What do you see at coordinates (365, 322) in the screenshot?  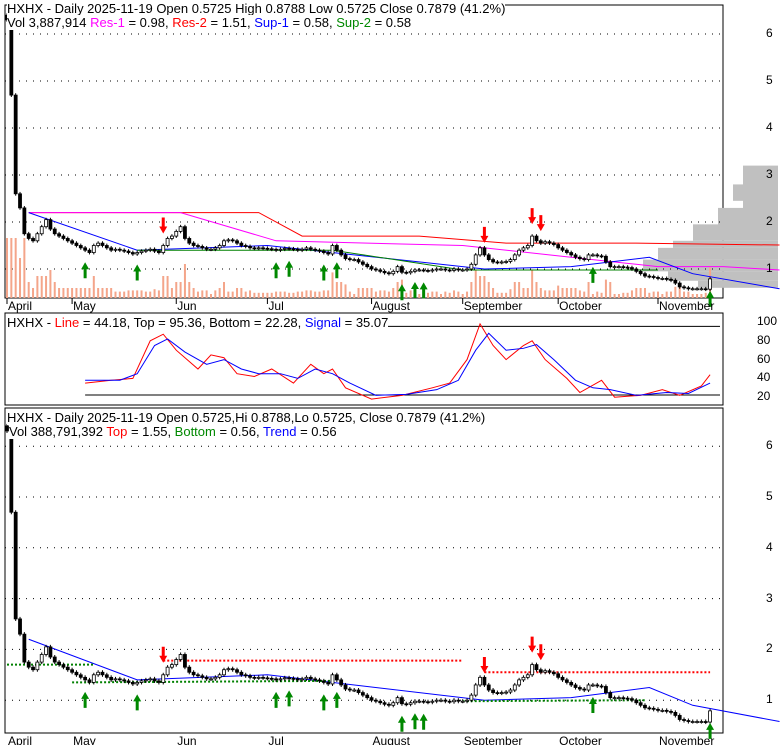 I see `signal-value: = 35.07` at bounding box center [365, 322].